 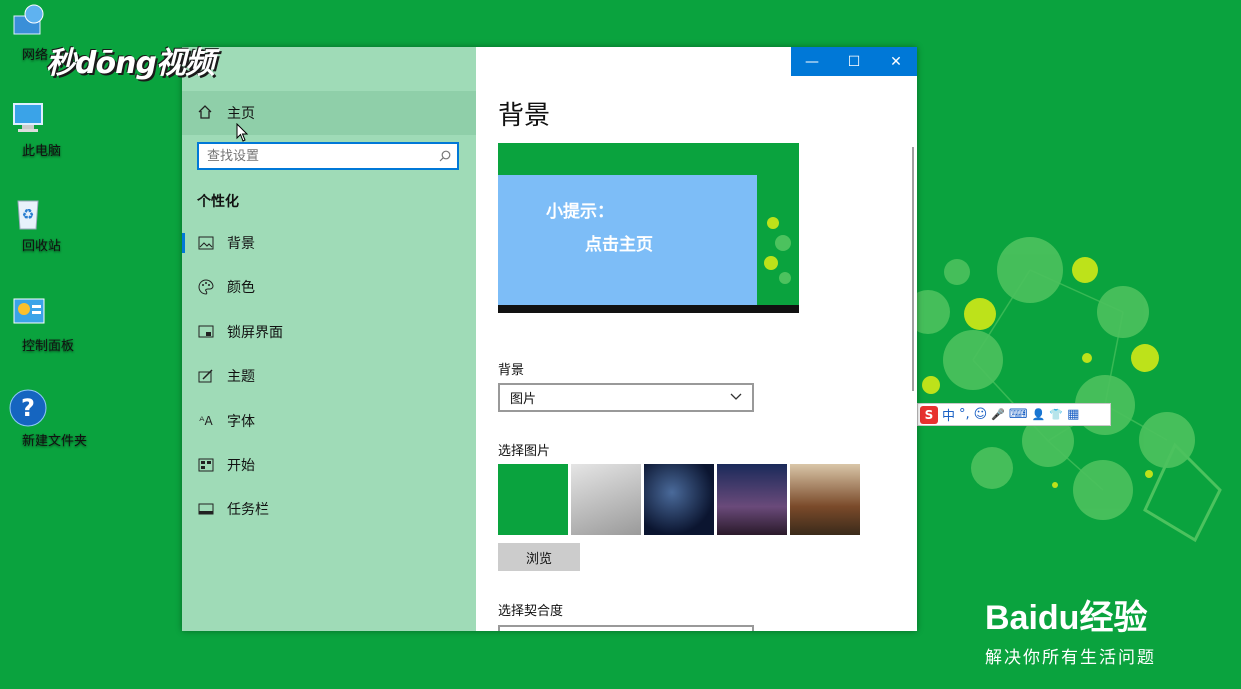 I want to click on baidu-brand: Baidu经验, so click(x=1066, y=618).